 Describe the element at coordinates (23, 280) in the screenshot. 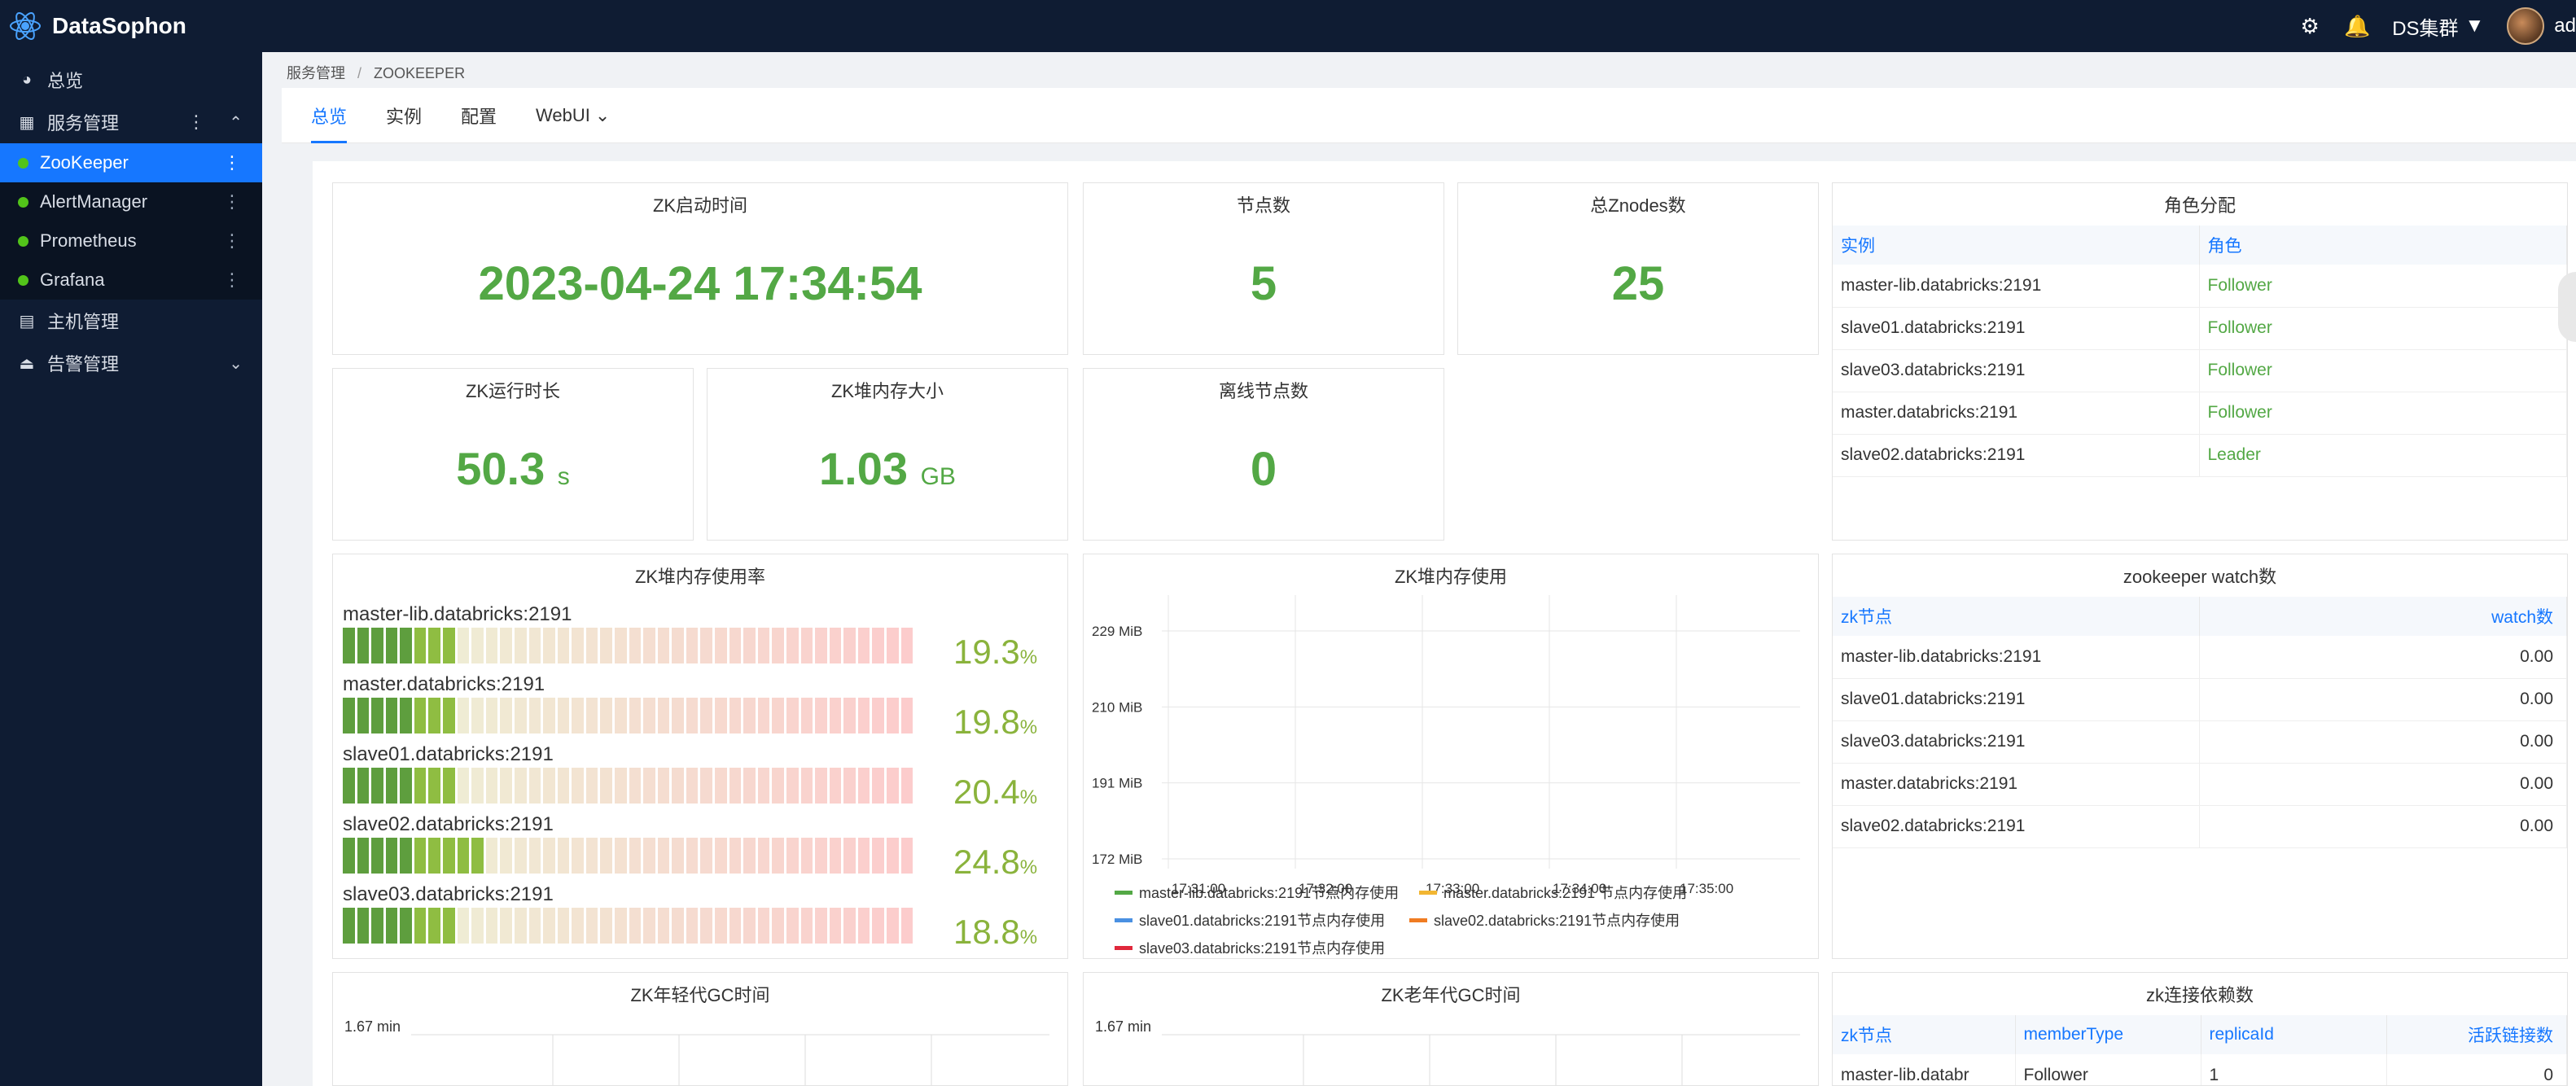

I see `status-dot-icon` at that location.